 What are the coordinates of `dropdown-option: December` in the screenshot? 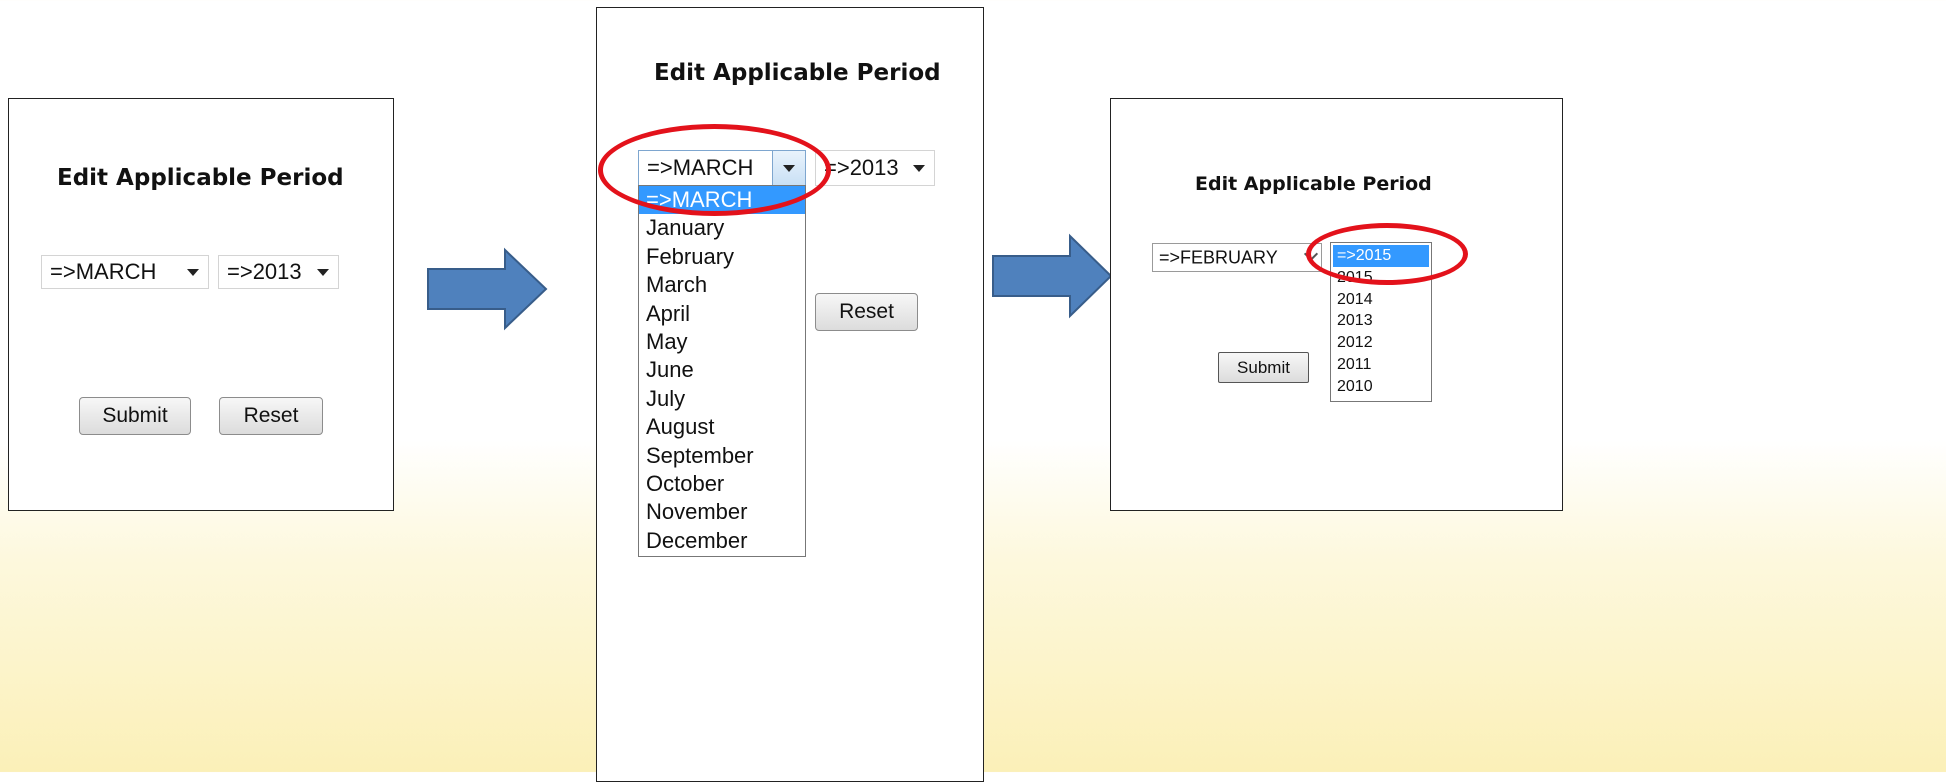 It's located at (722, 541).